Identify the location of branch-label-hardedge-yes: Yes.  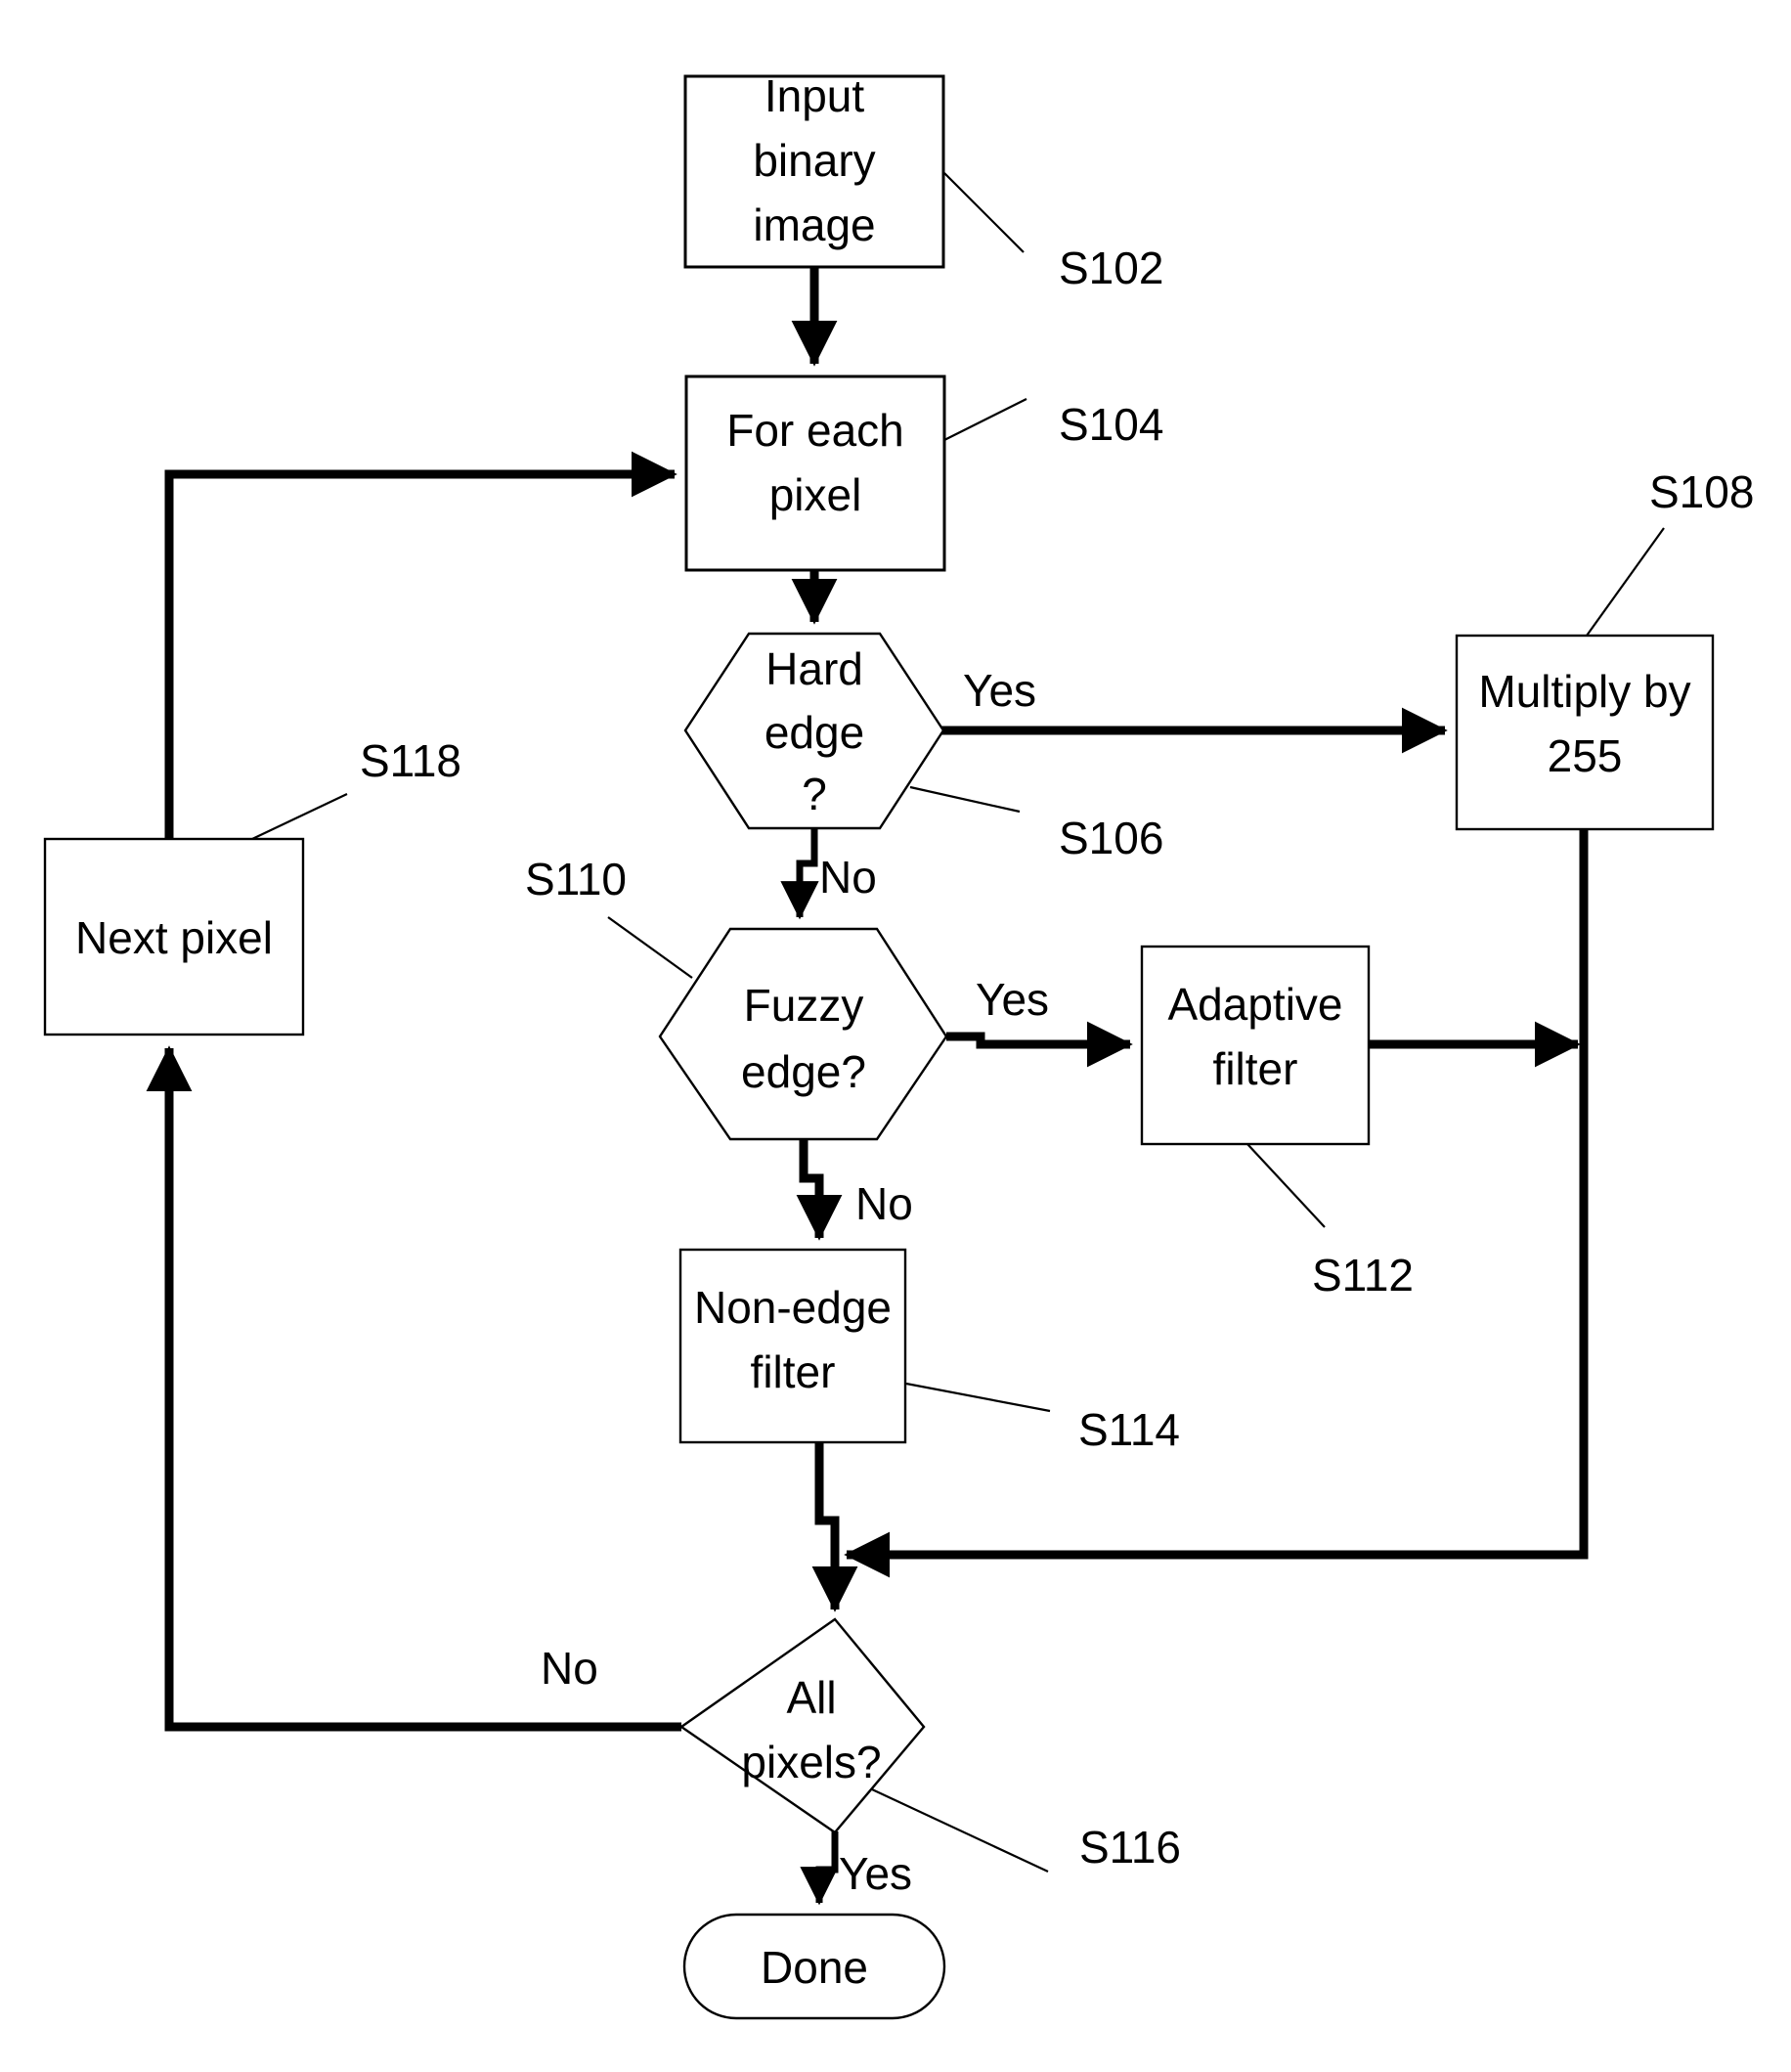
(999, 690).